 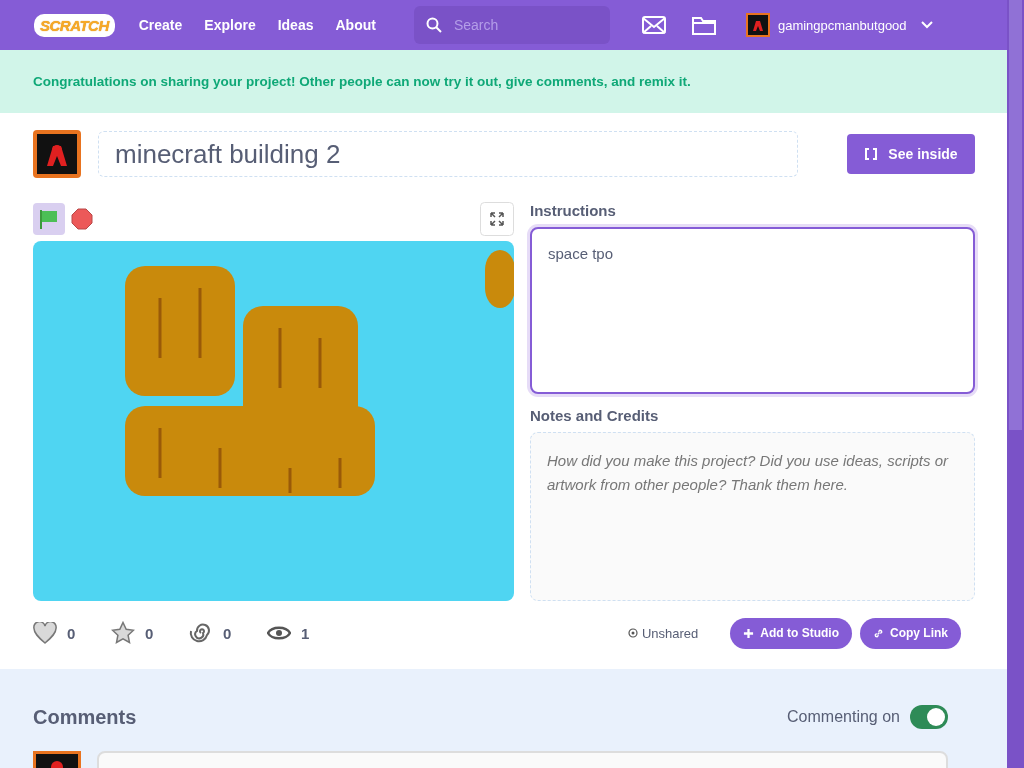 What do you see at coordinates (359, 25) in the screenshot?
I see `nav-link: About` at bounding box center [359, 25].